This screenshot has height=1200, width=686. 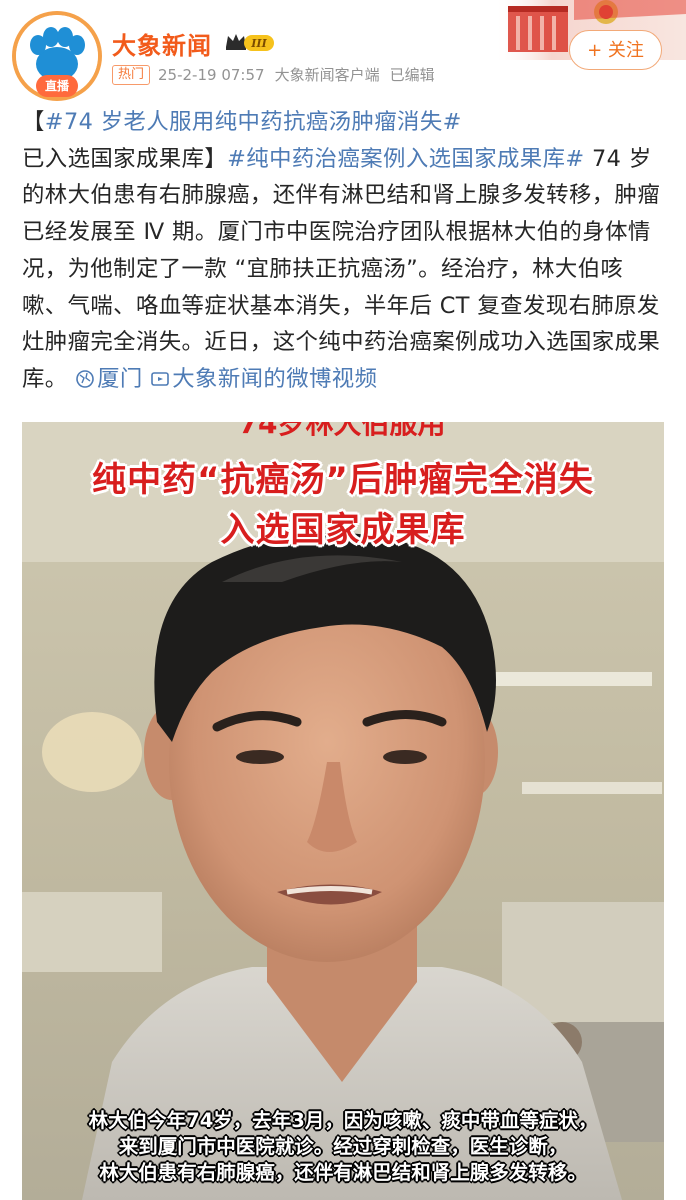 I want to click on crown-icon: III, so click(x=250, y=42).